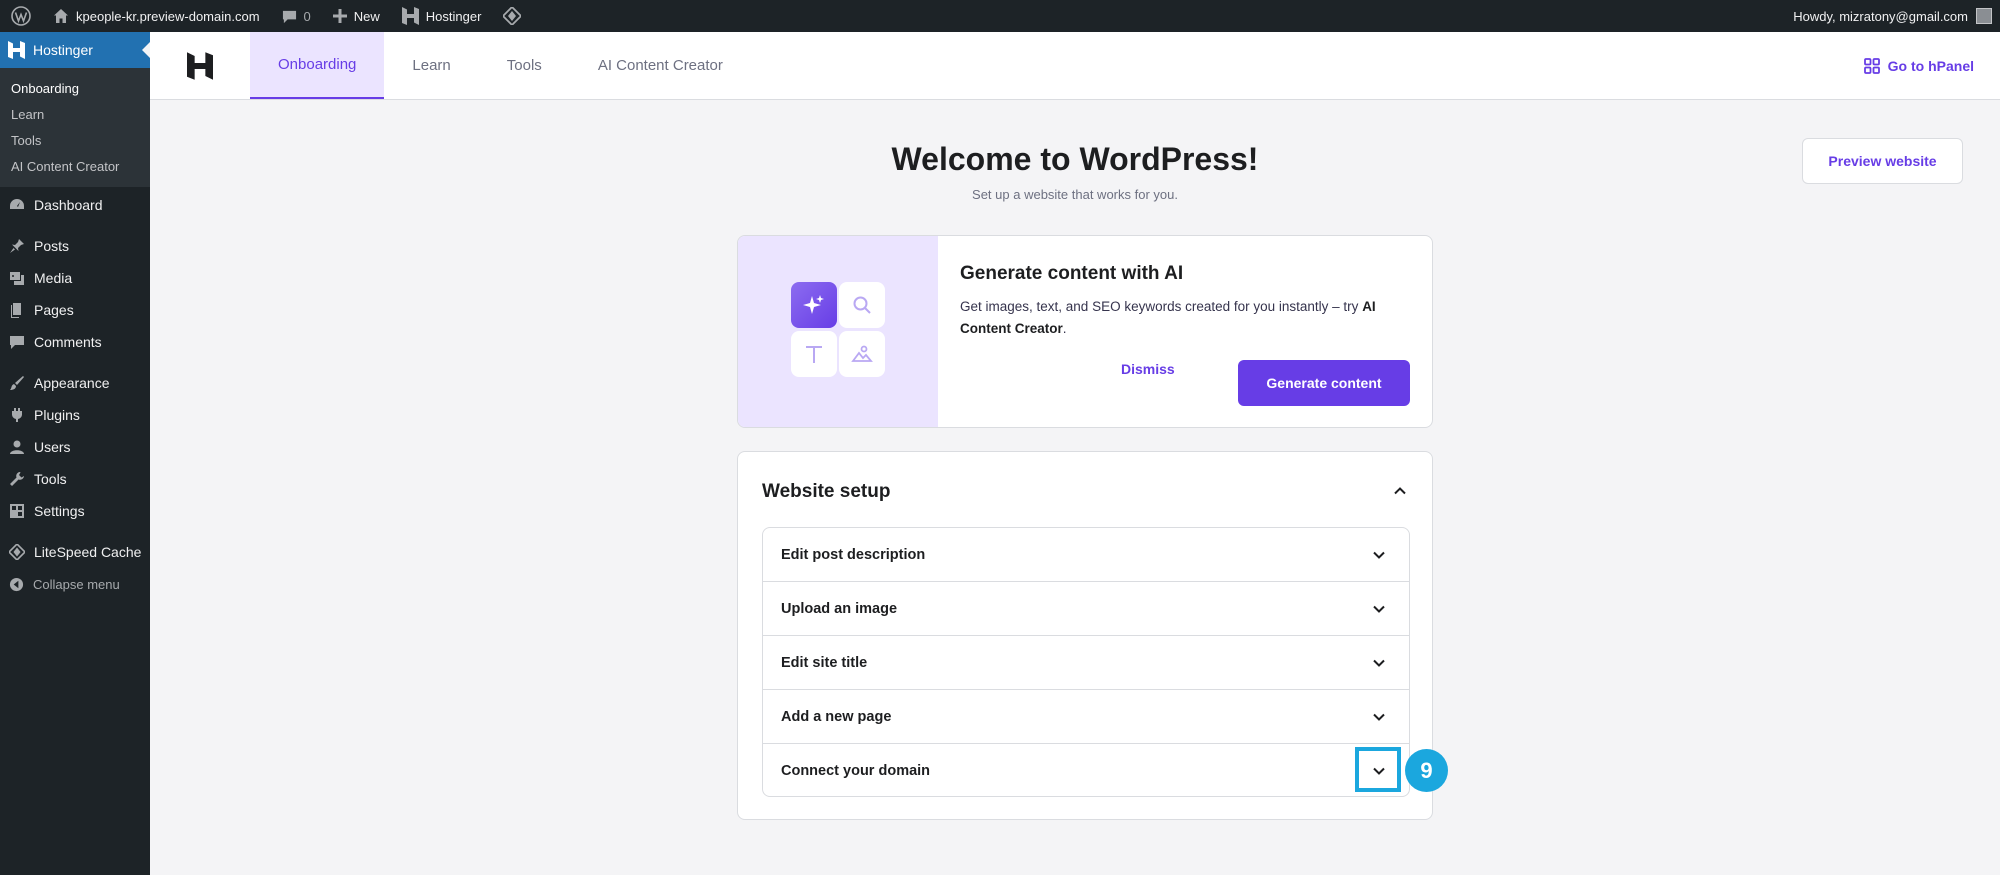  I want to click on sidebar-item-appearance: Appearance, so click(75, 383).